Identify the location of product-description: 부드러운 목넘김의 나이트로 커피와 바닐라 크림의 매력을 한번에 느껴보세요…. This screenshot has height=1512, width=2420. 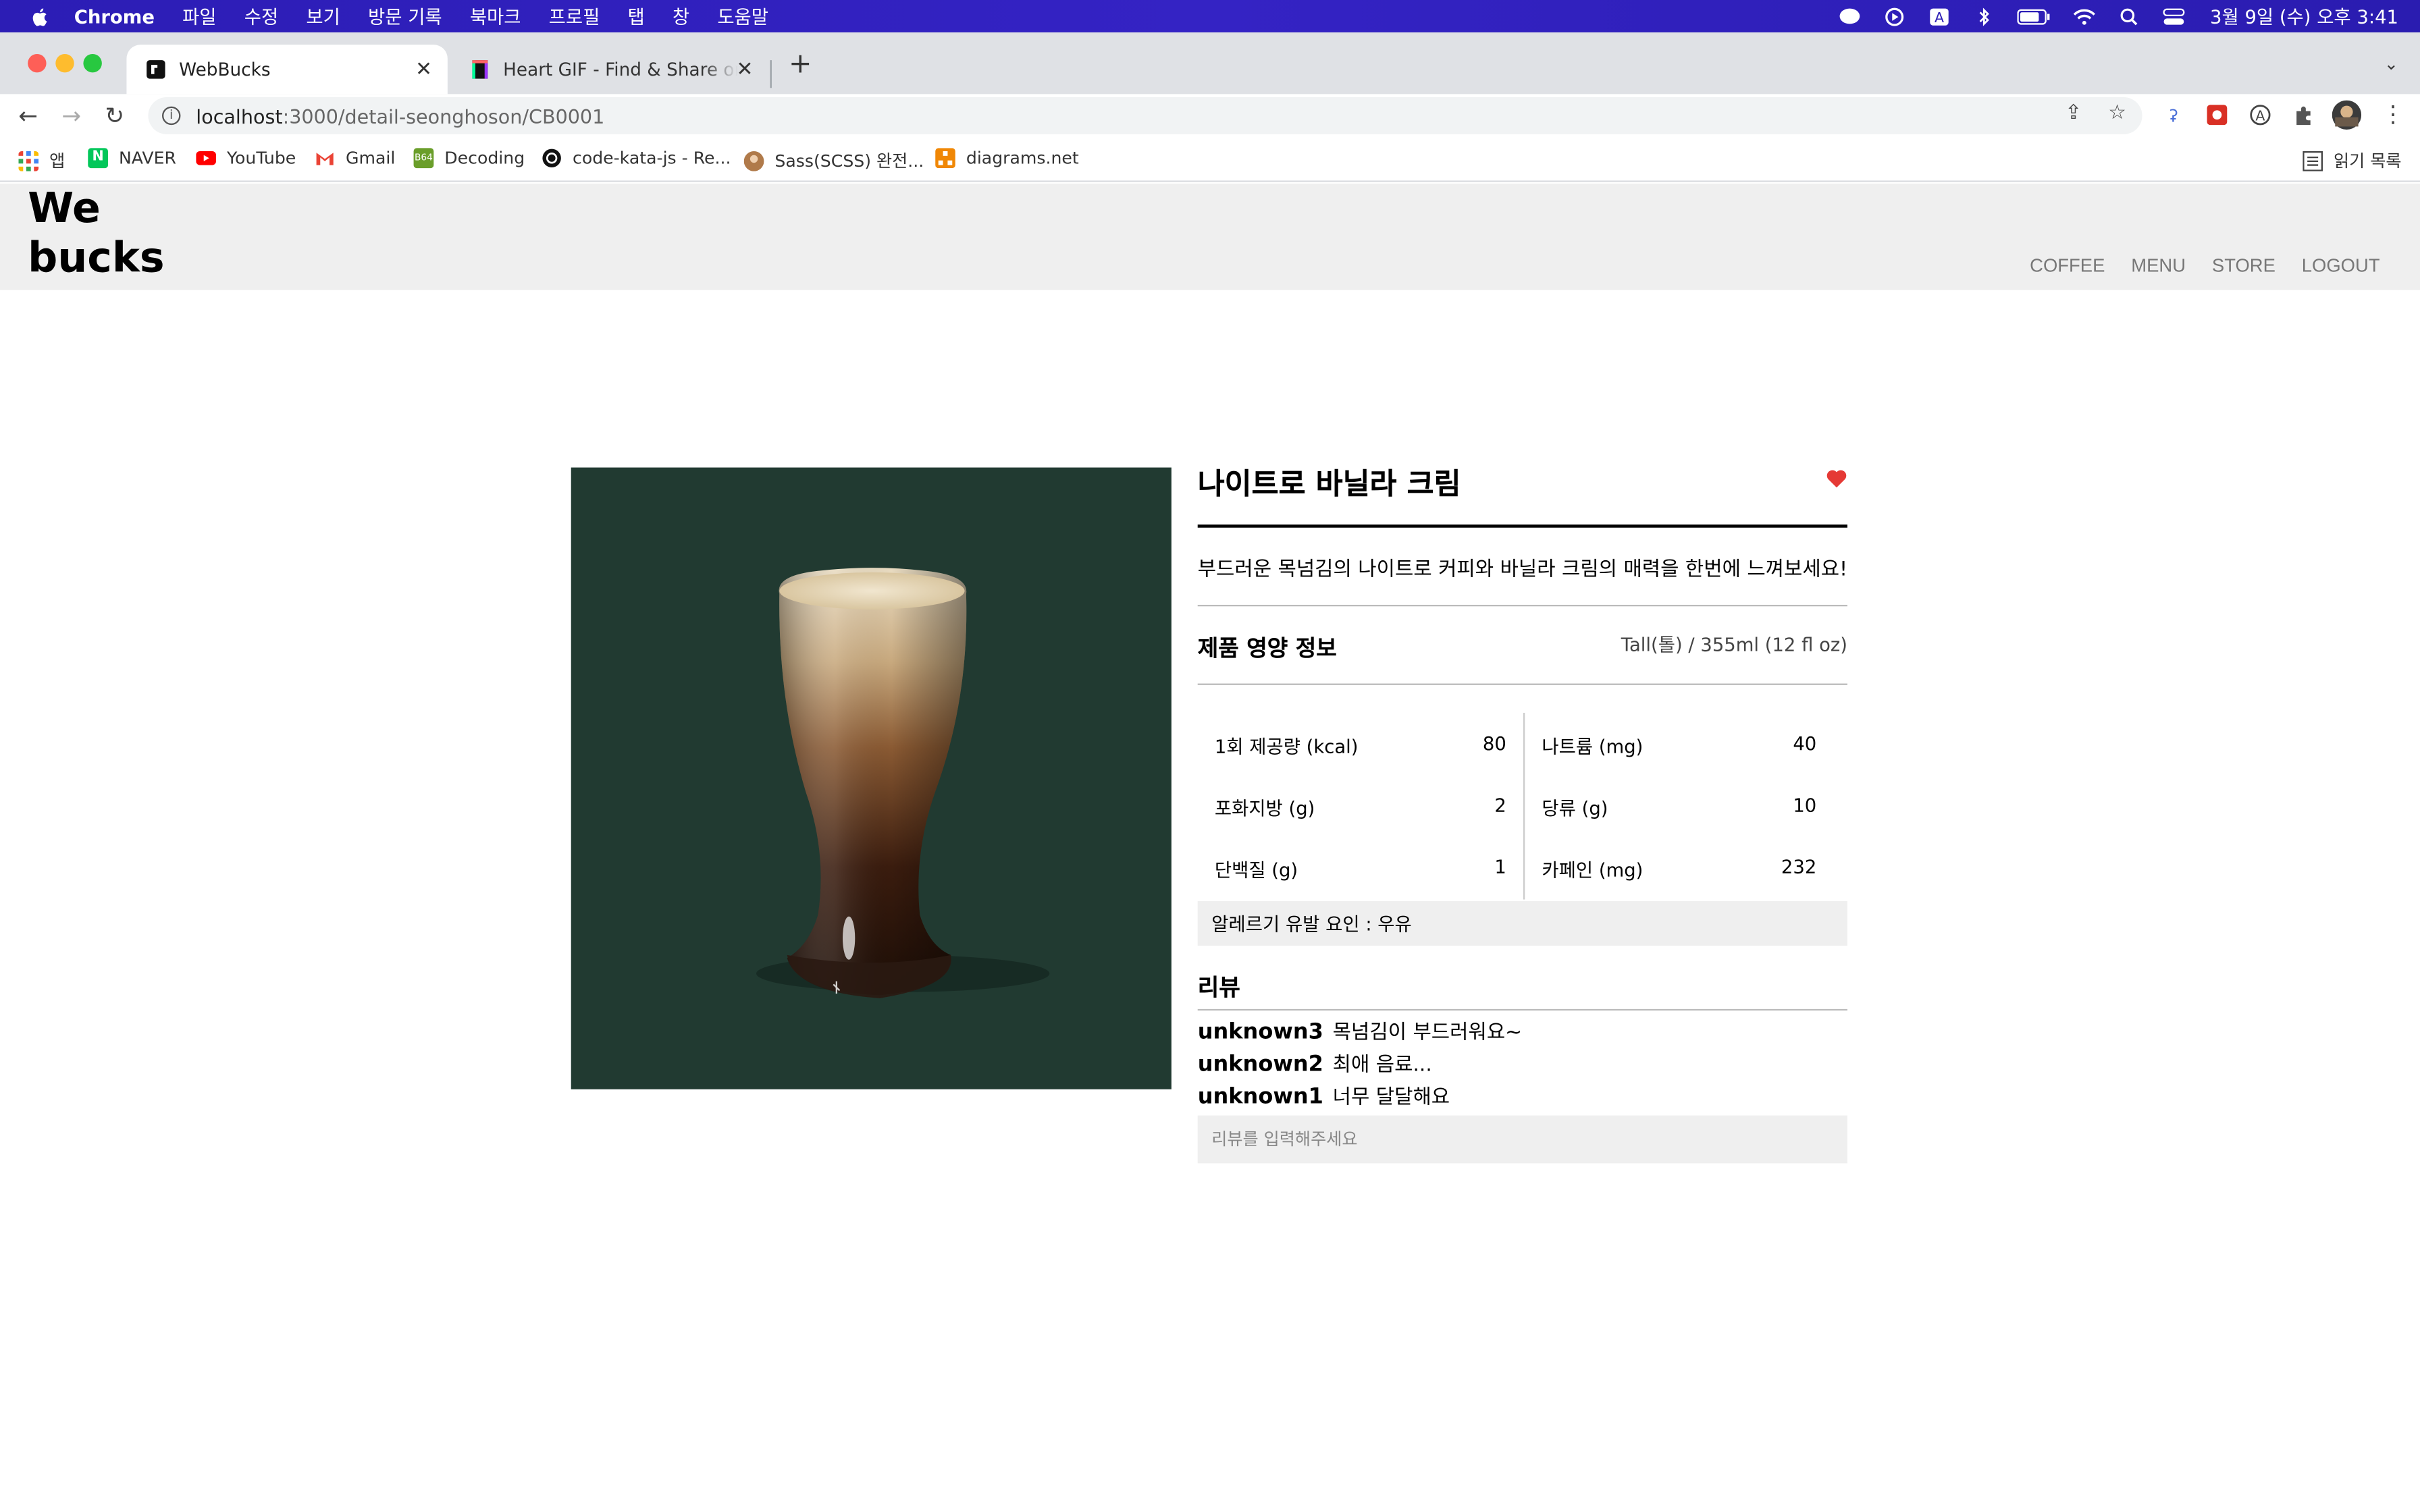
(1522, 567).